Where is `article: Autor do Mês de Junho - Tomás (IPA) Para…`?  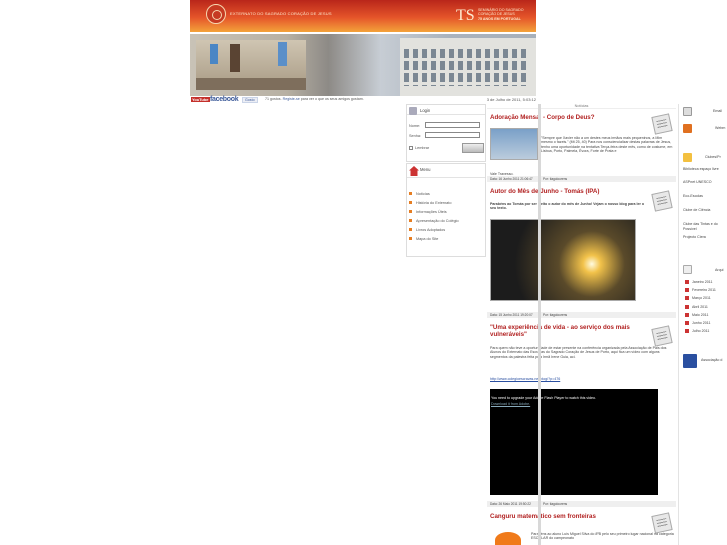
article: Autor do Mês de Junho - Tomás (IPA) Para… is located at coordinates (581, 252).